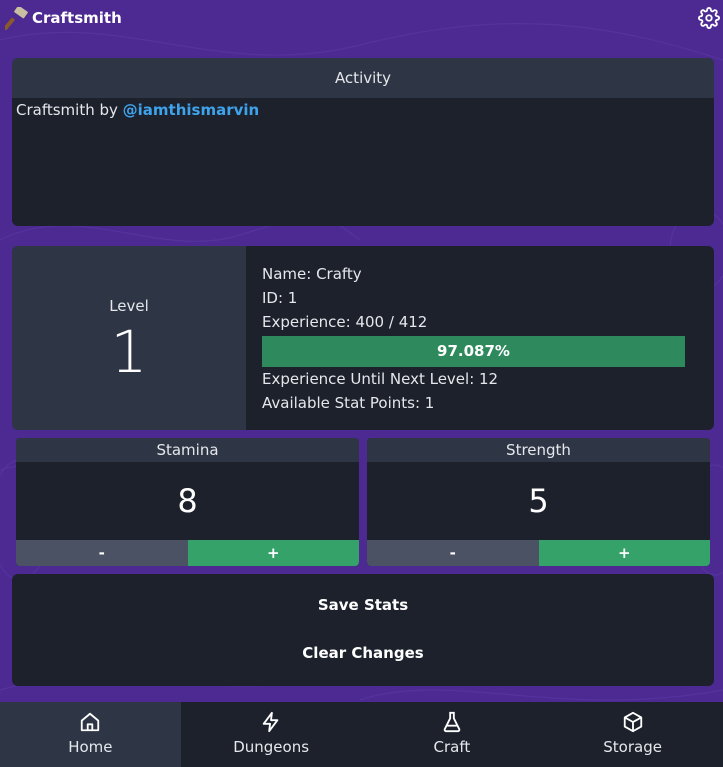 This screenshot has width=723, height=767. Describe the element at coordinates (632, 722) in the screenshot. I see `cube-icon` at that location.